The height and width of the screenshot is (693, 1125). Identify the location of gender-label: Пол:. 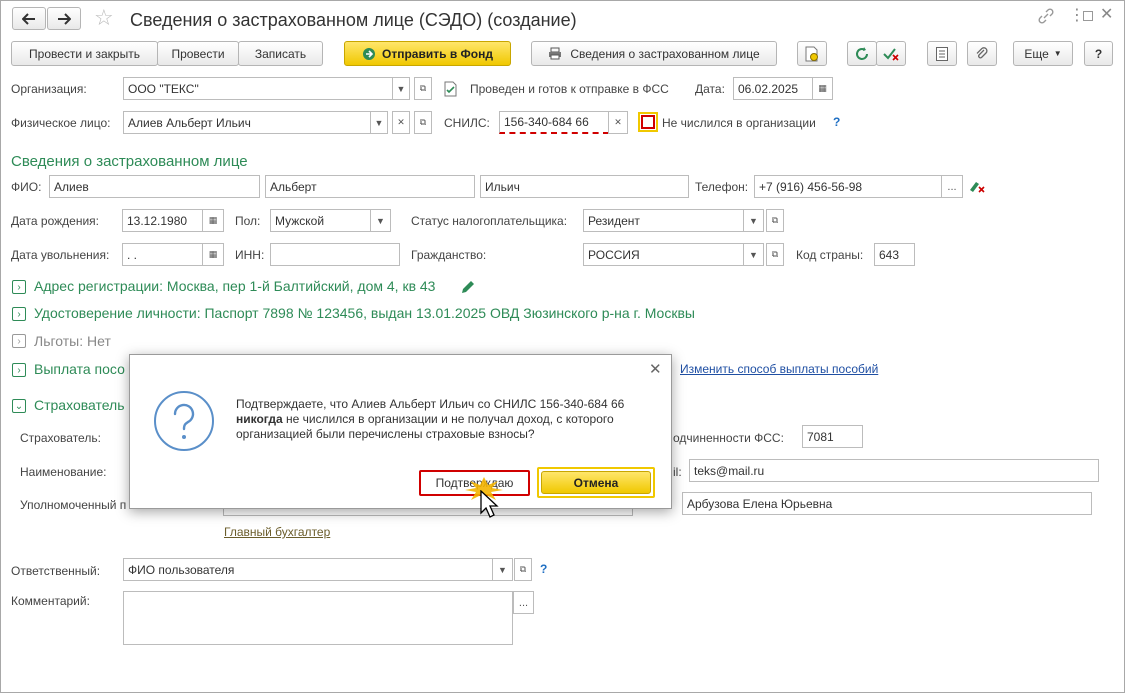
(248, 221).